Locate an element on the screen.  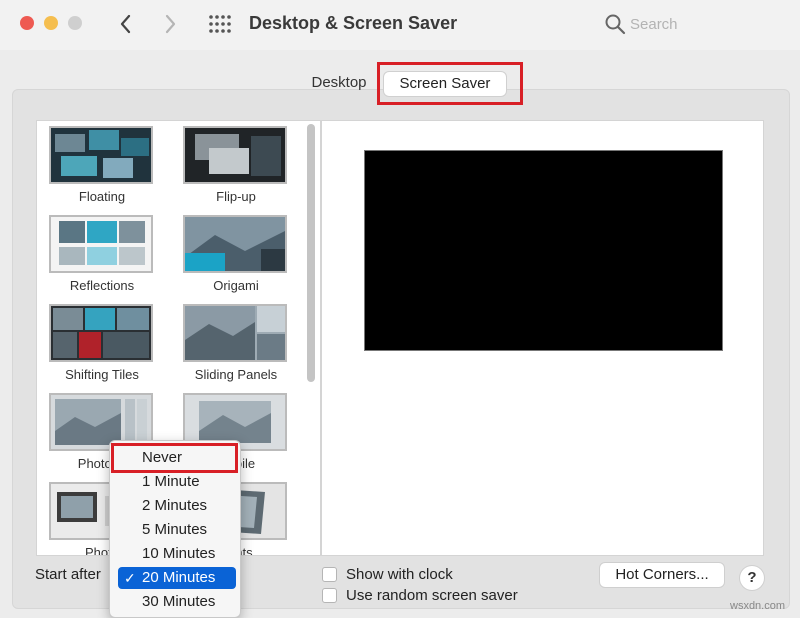
saver-item-reflections: Reflections is located at coordinates (102, 256).